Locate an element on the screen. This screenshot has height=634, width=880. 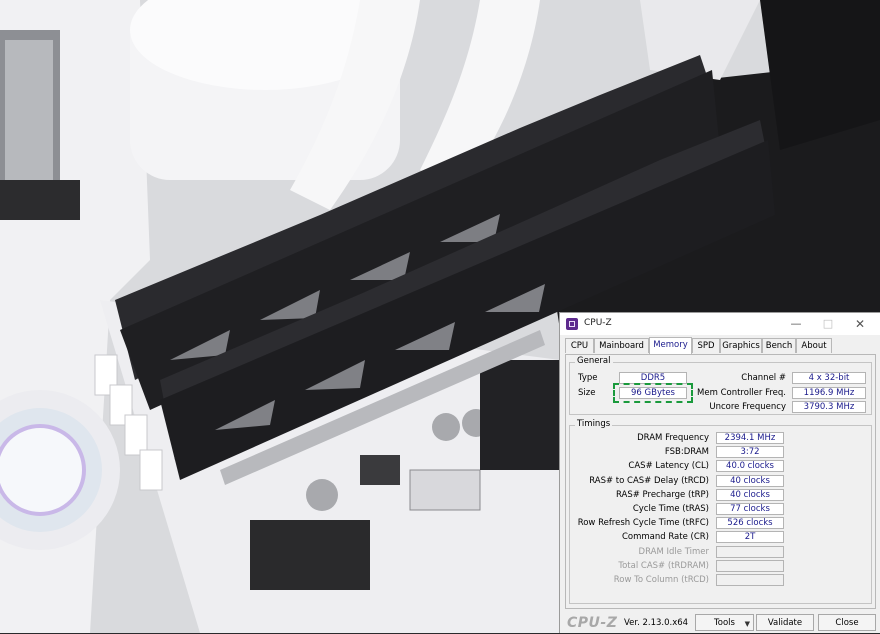
timing-value: 2T is located at coordinates (750, 537).